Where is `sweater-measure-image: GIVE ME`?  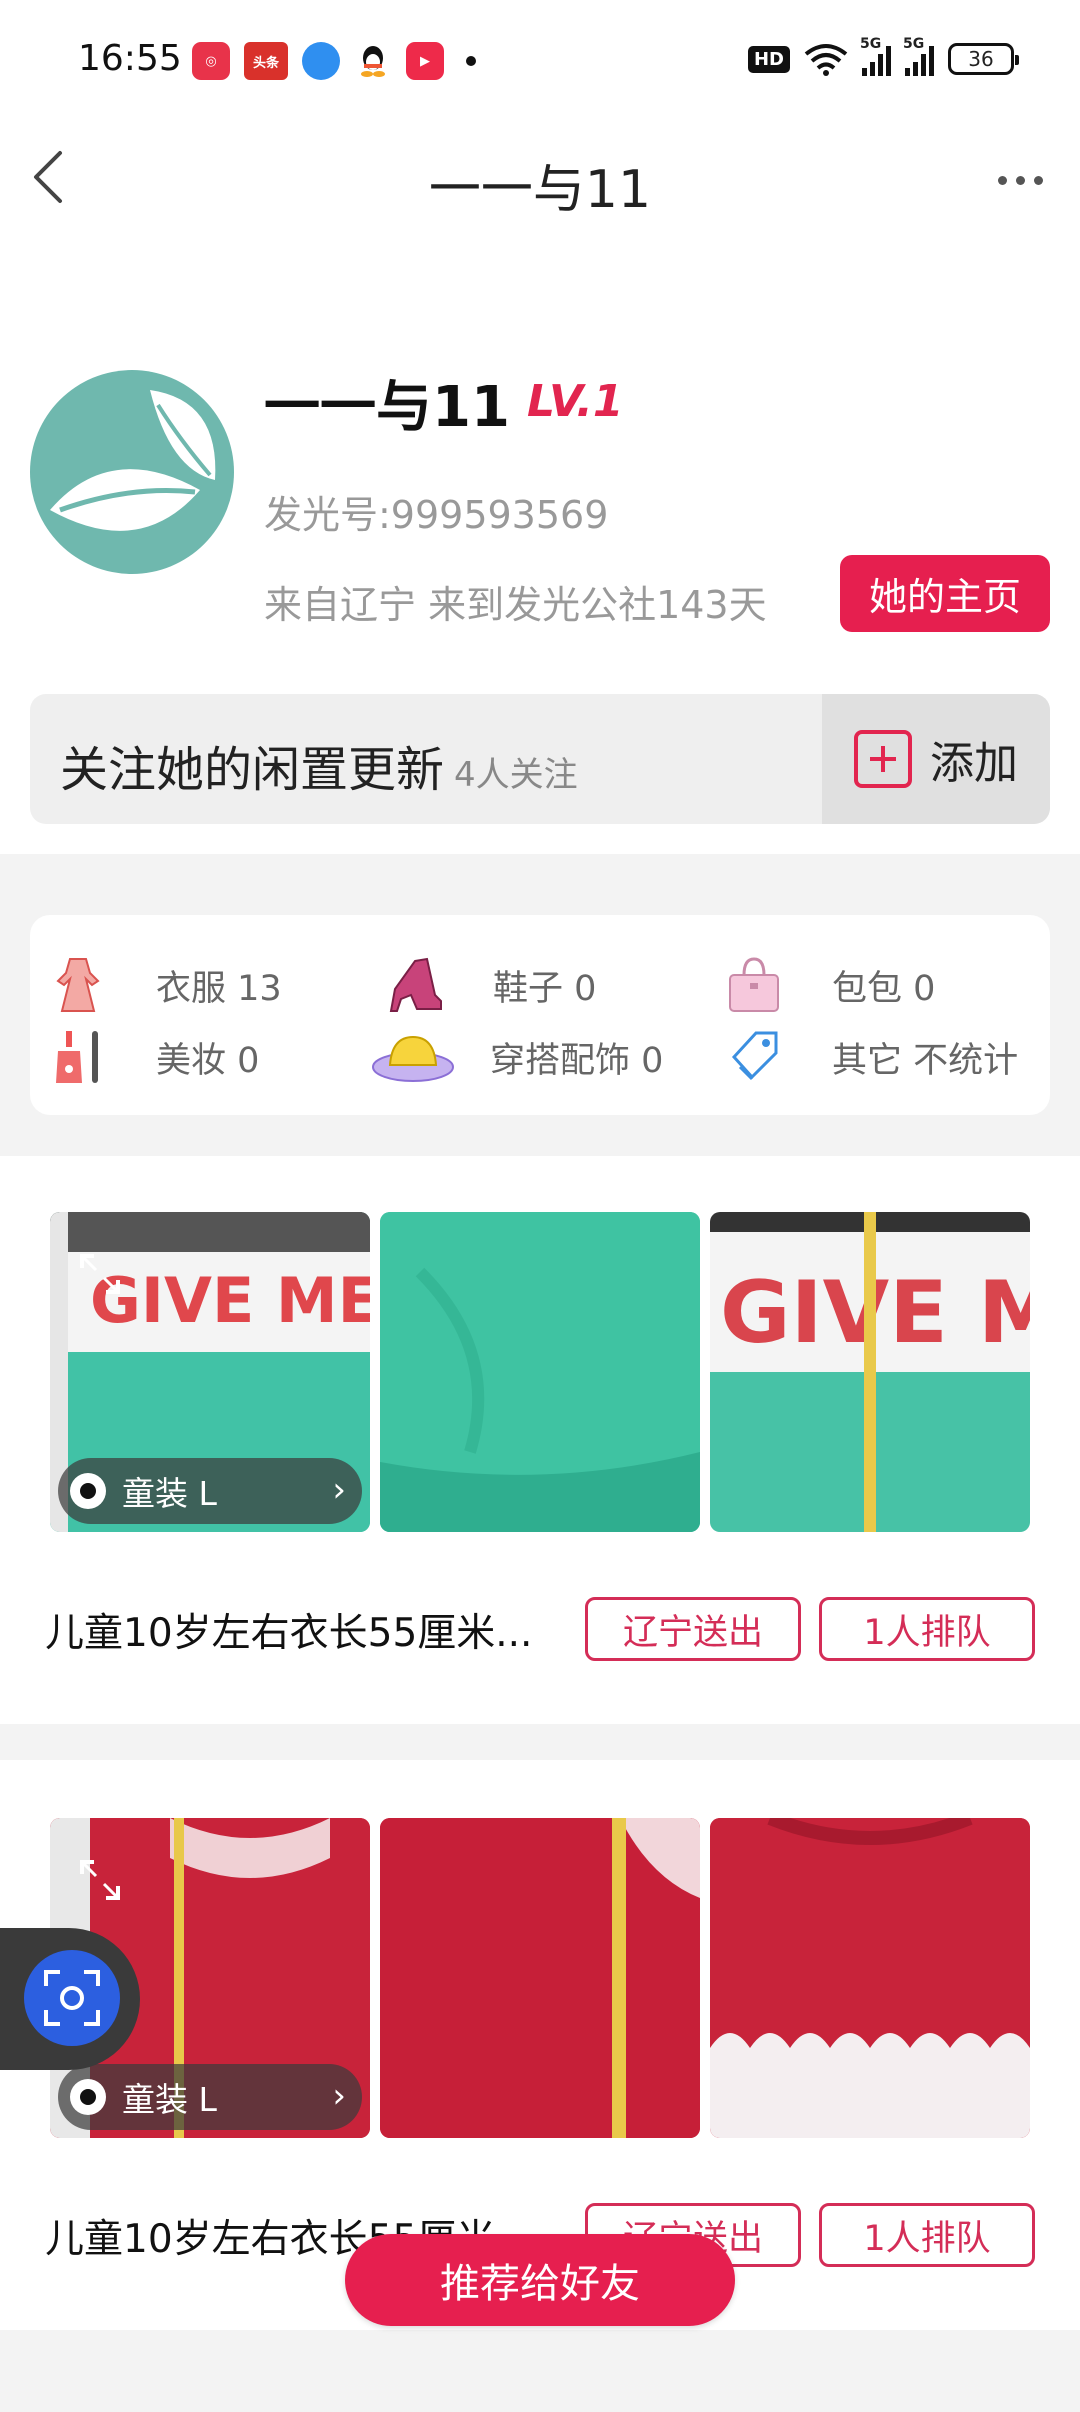
sweater-measure-image: GIVE ME is located at coordinates (870, 1372).